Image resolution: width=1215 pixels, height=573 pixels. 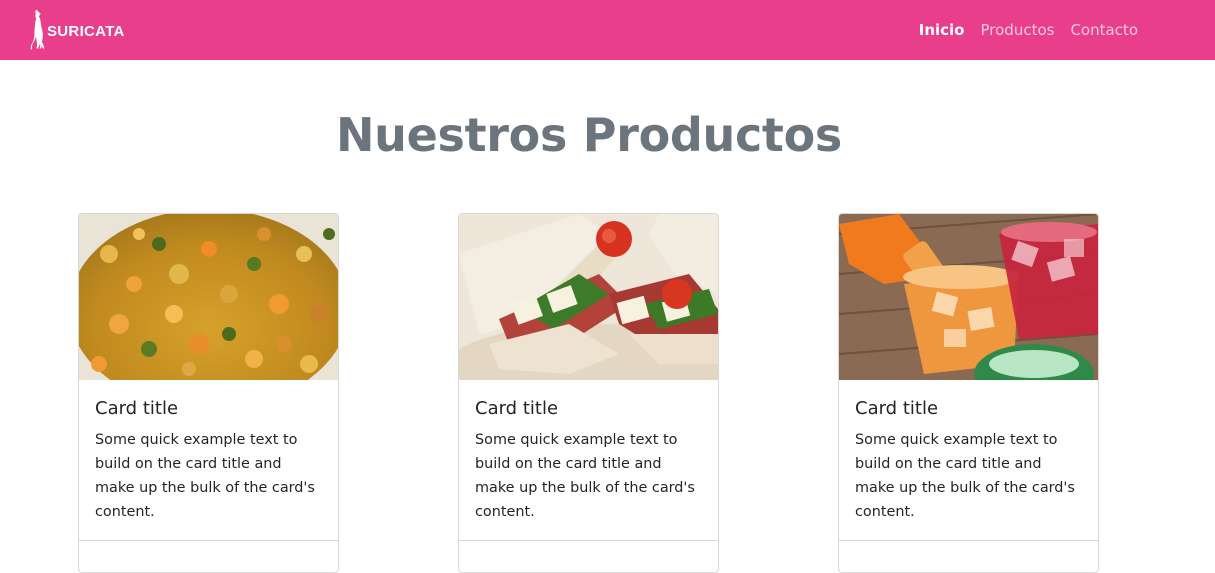 I want to click on brand-name: SURICATA, so click(x=86, y=31).